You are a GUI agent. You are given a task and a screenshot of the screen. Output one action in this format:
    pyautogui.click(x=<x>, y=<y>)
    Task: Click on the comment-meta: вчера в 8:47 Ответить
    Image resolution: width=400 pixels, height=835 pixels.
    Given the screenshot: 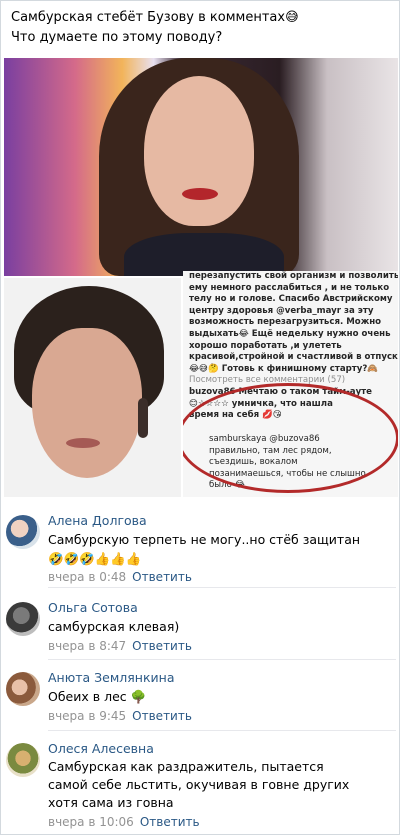 What is the action you would take?
    pyautogui.click(x=120, y=646)
    